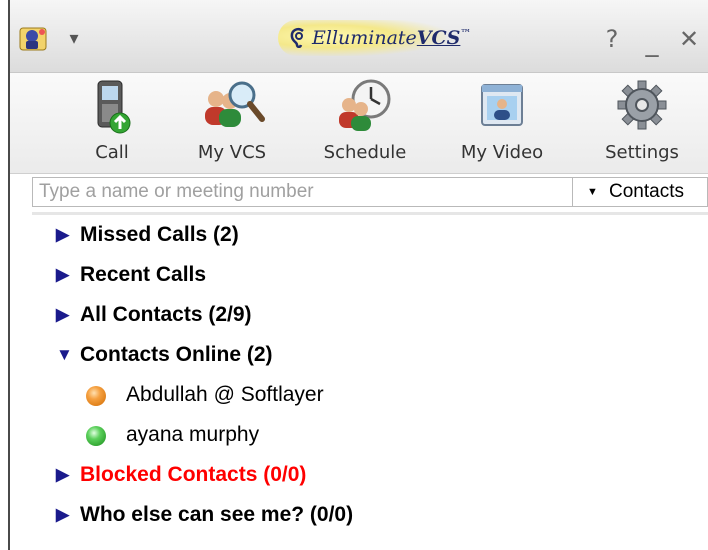 The height and width of the screenshot is (550, 708). I want to click on group-all-contacts: ▶ All Contacts (2/9), so click(359, 316).